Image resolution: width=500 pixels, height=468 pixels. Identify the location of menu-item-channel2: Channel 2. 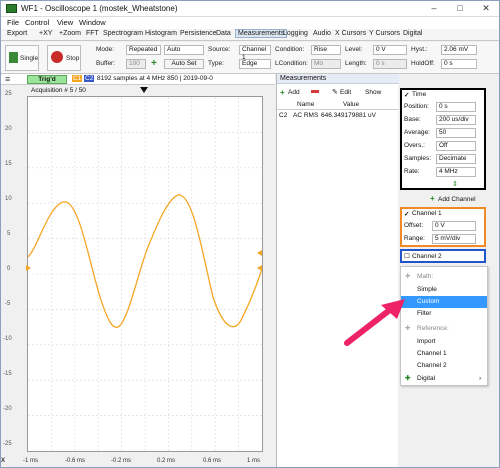
(444, 366).